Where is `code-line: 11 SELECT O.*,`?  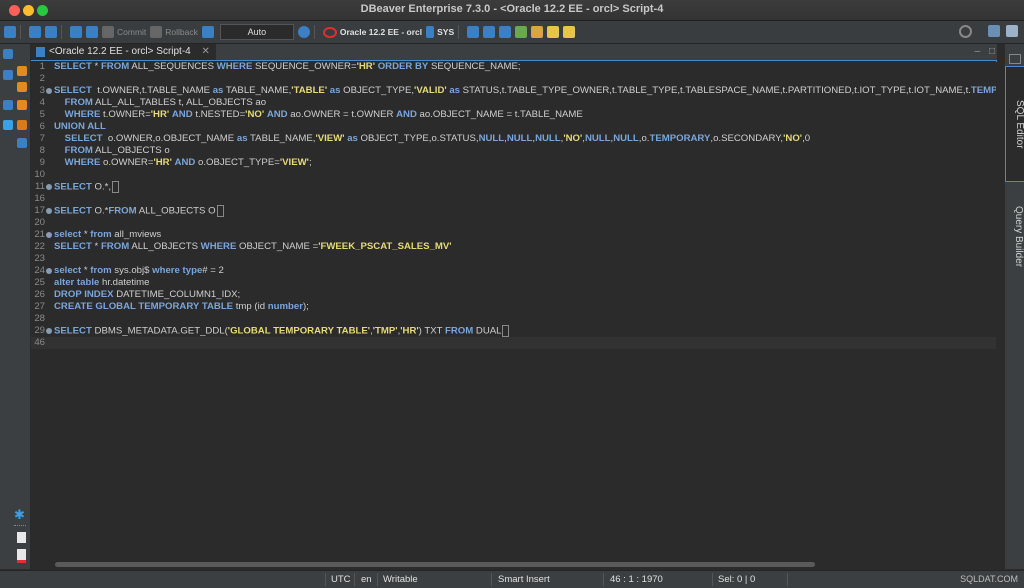 code-line: 11 SELECT O.*, is located at coordinates (513, 187).